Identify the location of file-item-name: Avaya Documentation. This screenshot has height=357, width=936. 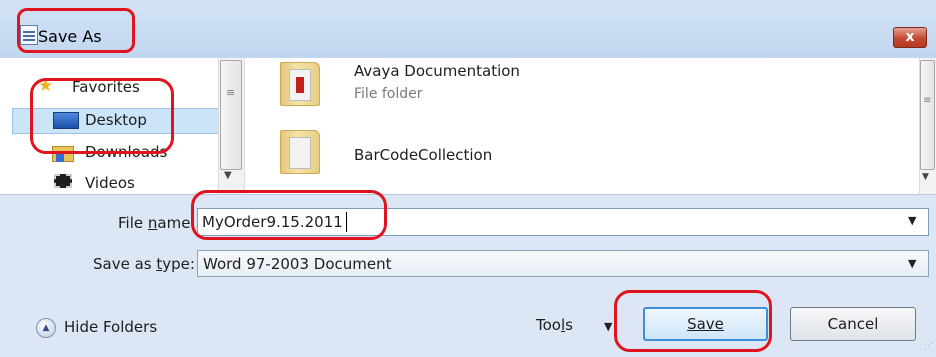
(437, 71).